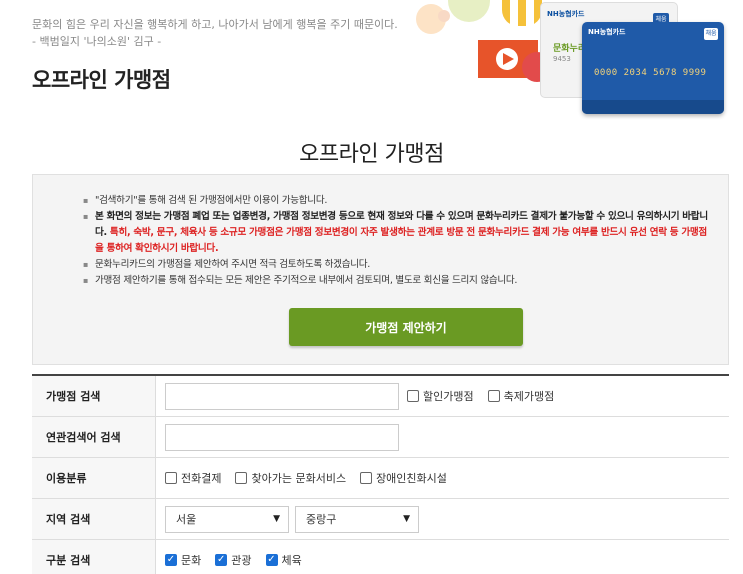 Image resolution: width=743 pixels, height=574 pixels. Describe the element at coordinates (227, 519) in the screenshot. I see `city-select: 서울 ▼` at that location.